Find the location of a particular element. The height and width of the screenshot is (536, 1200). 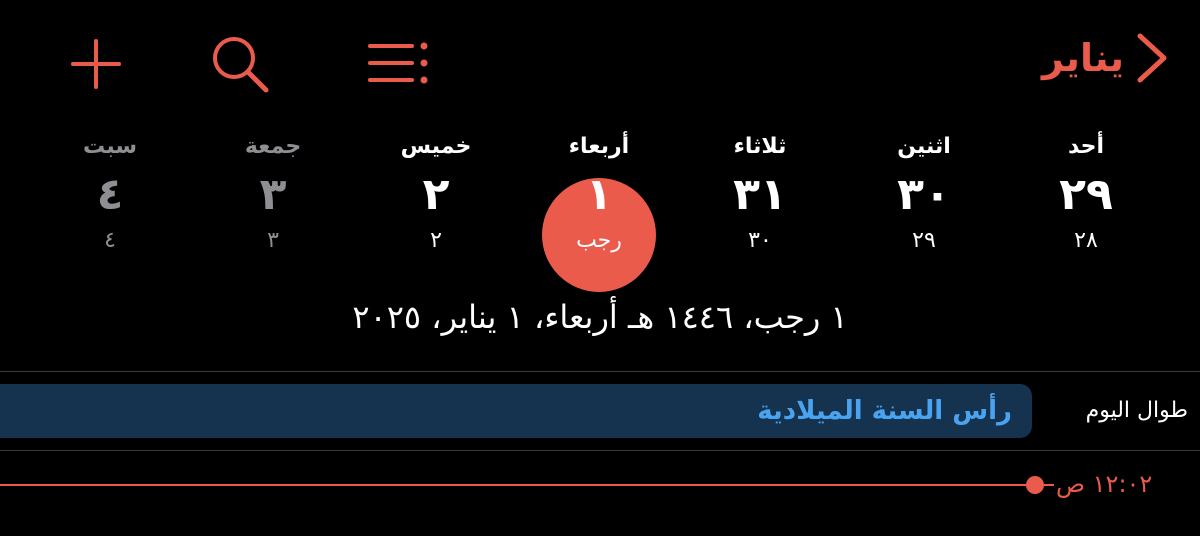

day-number: ٢ is located at coordinates (436, 194).